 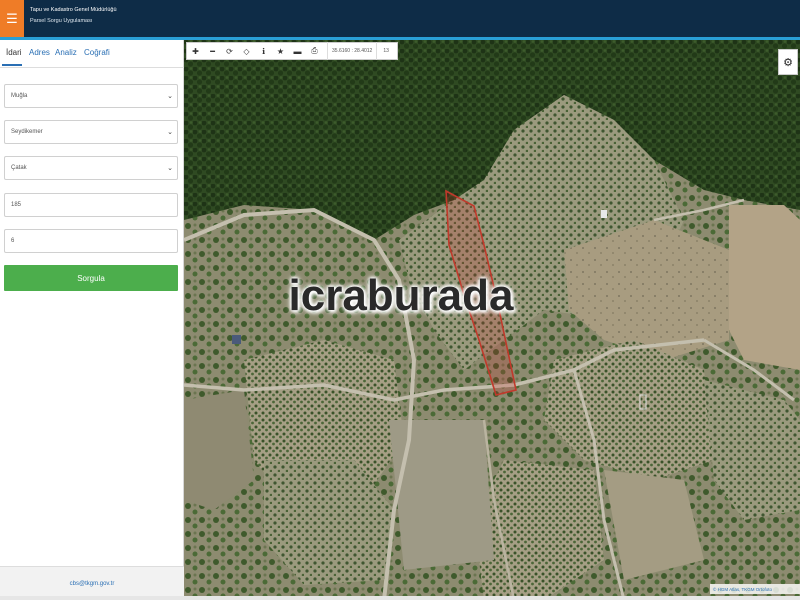 I want to click on district-select: Seydikemer ⌄, so click(x=91, y=132).